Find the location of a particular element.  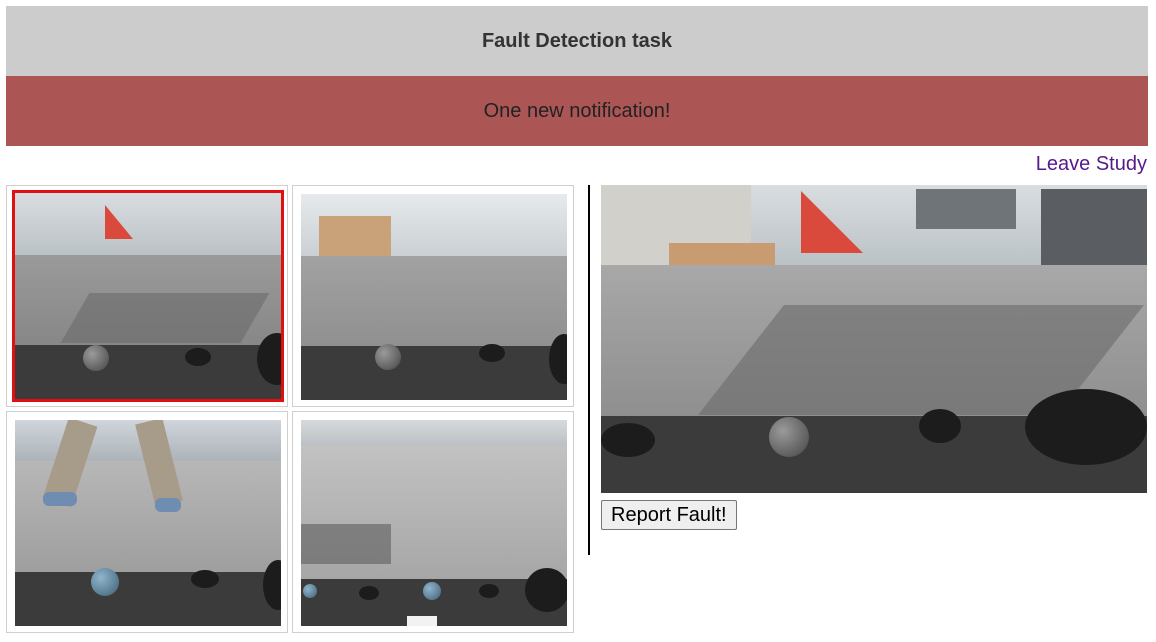

camera-feed-2-image is located at coordinates (434, 297).